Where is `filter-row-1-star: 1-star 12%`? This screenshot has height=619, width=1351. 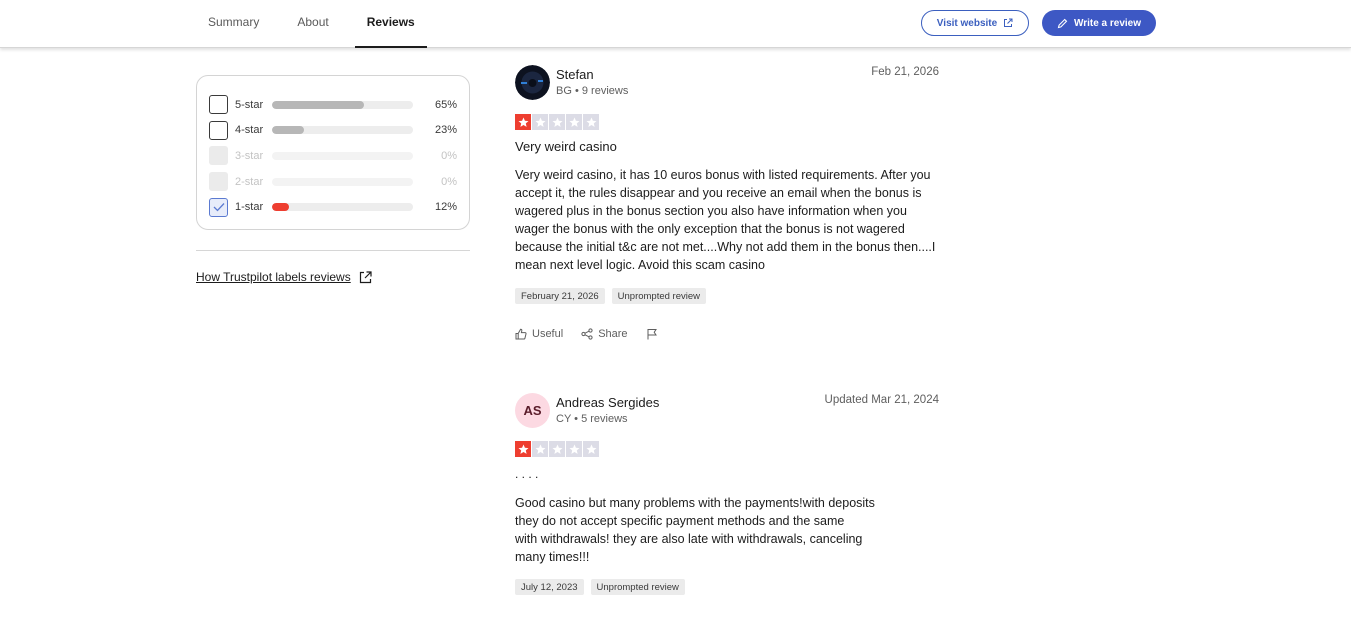 filter-row-1-star: 1-star 12% is located at coordinates (333, 207).